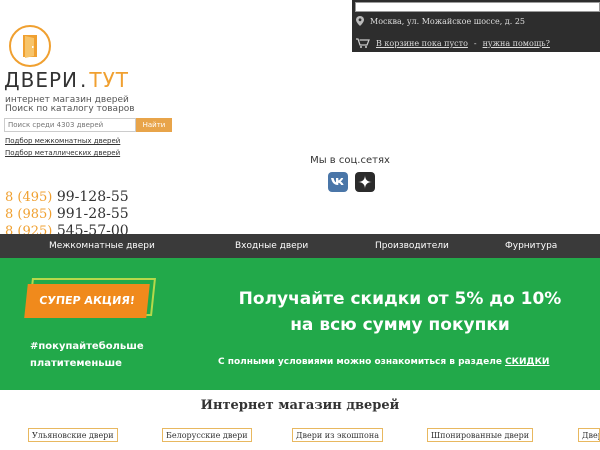 This screenshot has height=450, width=600. What do you see at coordinates (360, 21) in the screenshot?
I see `location-pin-icon` at bounding box center [360, 21].